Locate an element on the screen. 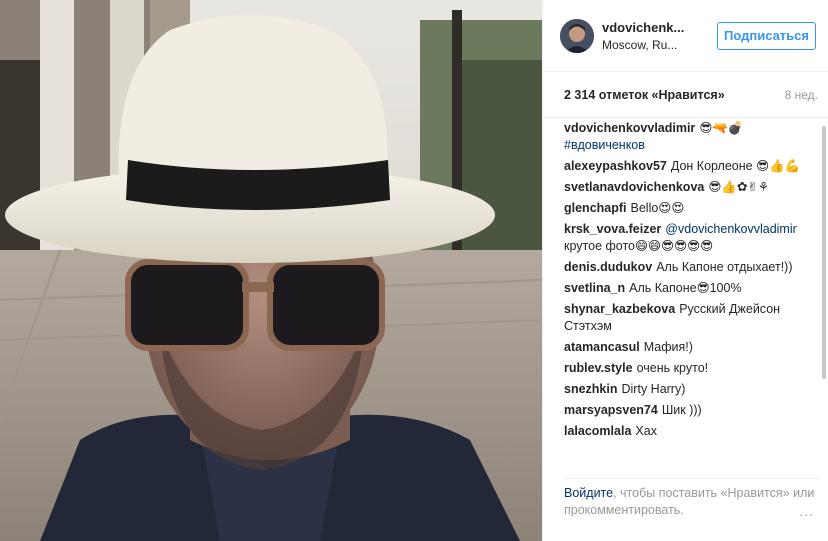  comment-author: atamancasul is located at coordinates (602, 347).